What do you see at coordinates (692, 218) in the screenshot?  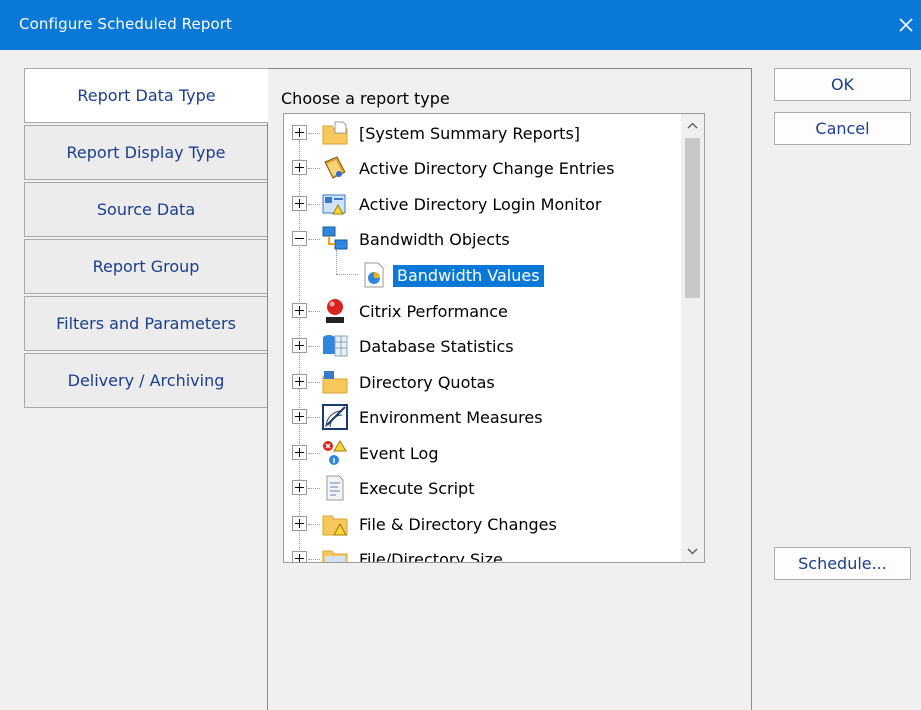 I see `scroll-thumb` at bounding box center [692, 218].